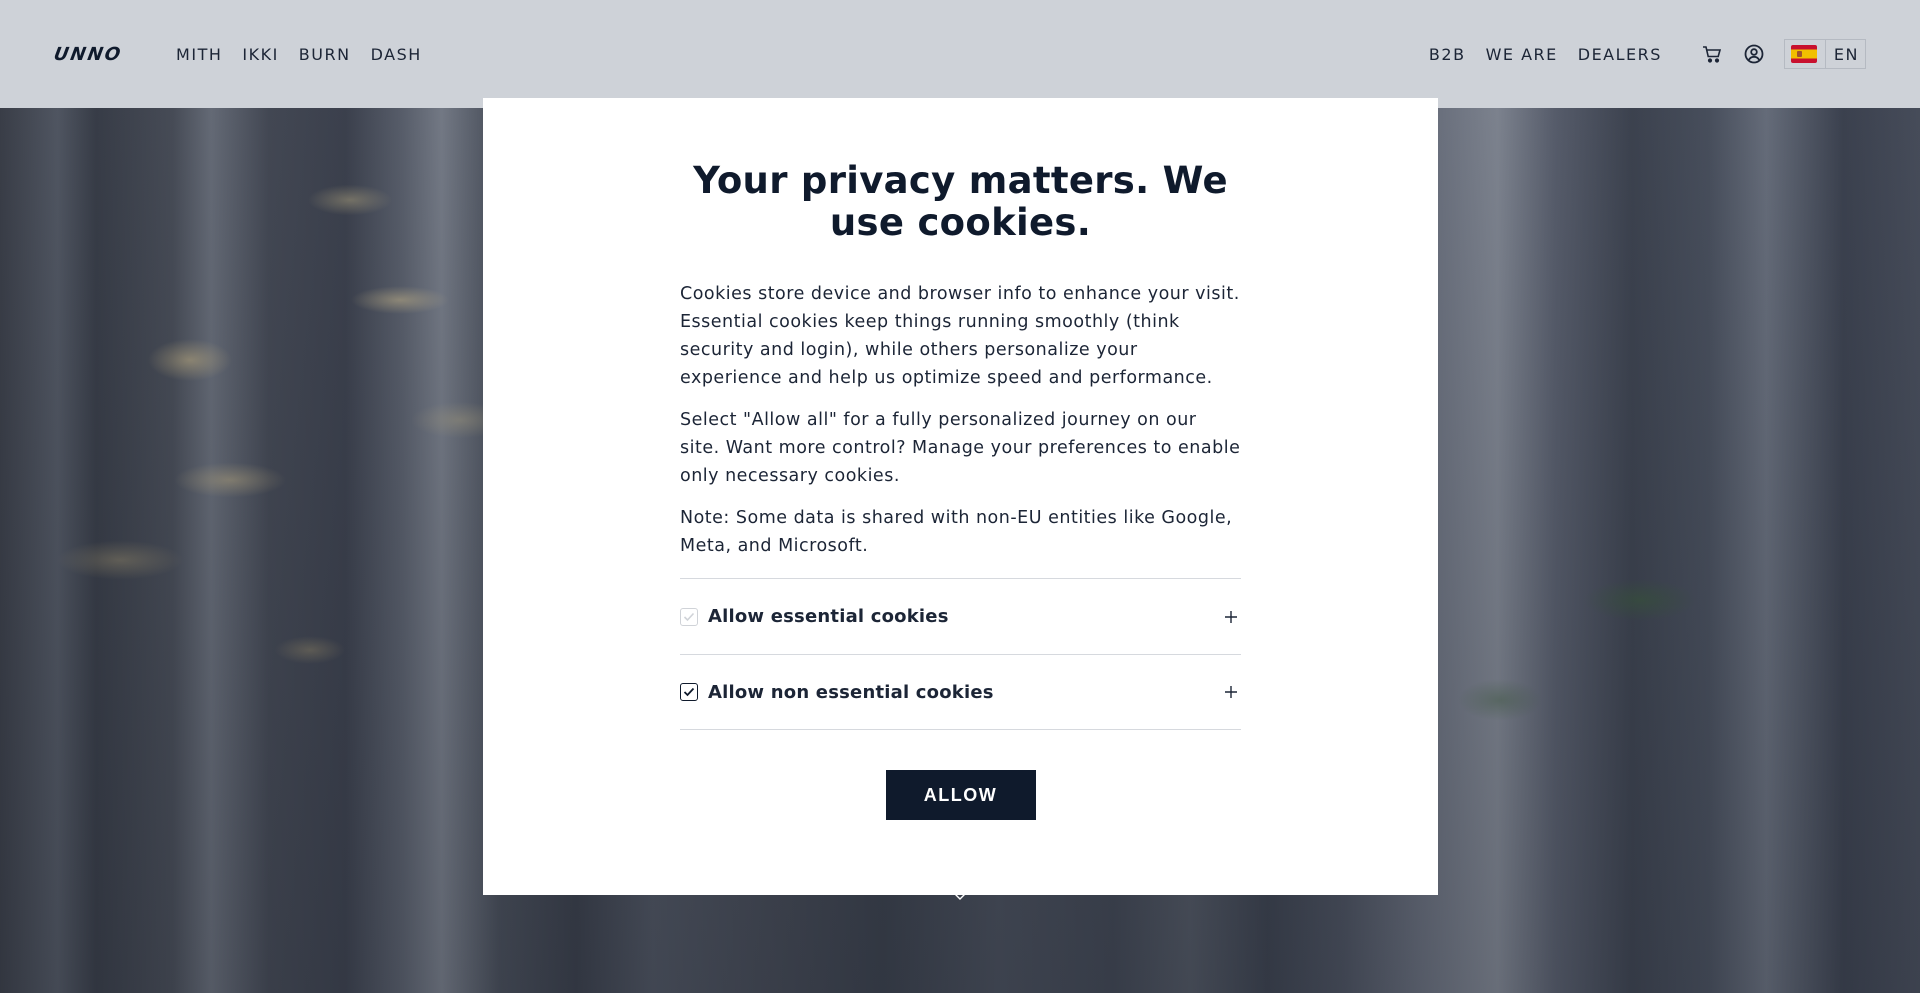 Image resolution: width=1920 pixels, height=993 pixels. Describe the element at coordinates (689, 616) in the screenshot. I see `essential-cookies-checkbox` at that location.